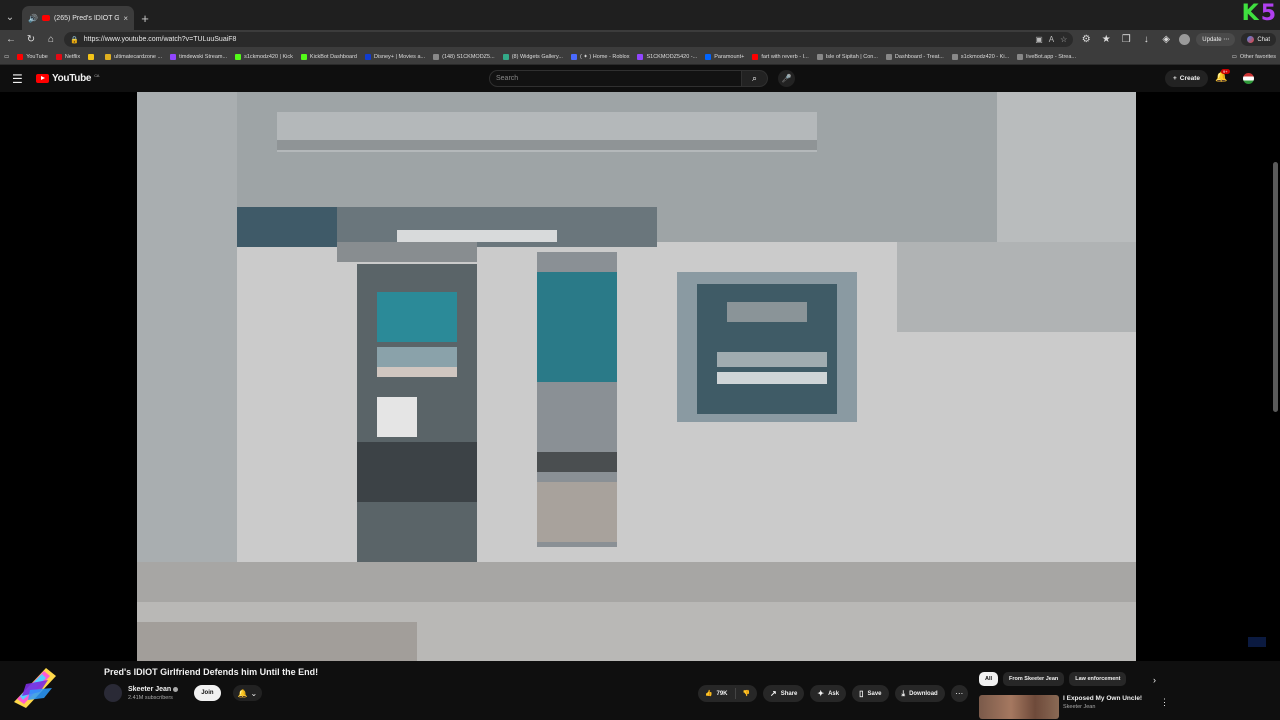 The width and height of the screenshot is (1280, 720). What do you see at coordinates (1098, 679) in the screenshot?
I see `filter-chip: Law enforcement` at bounding box center [1098, 679].